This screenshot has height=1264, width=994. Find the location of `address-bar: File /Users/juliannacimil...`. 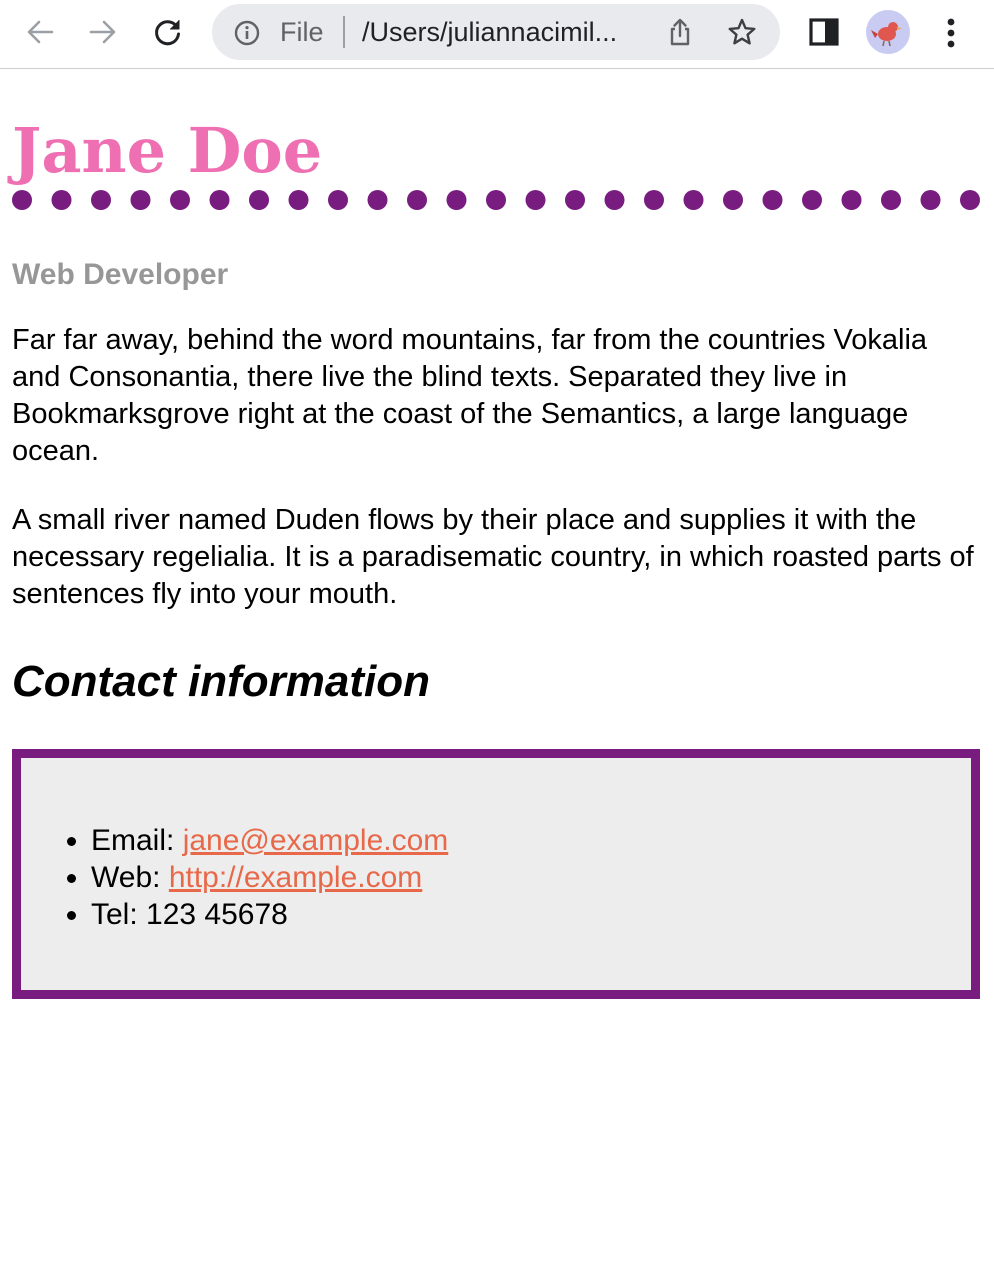

address-bar: File /Users/juliannacimil... is located at coordinates (496, 32).